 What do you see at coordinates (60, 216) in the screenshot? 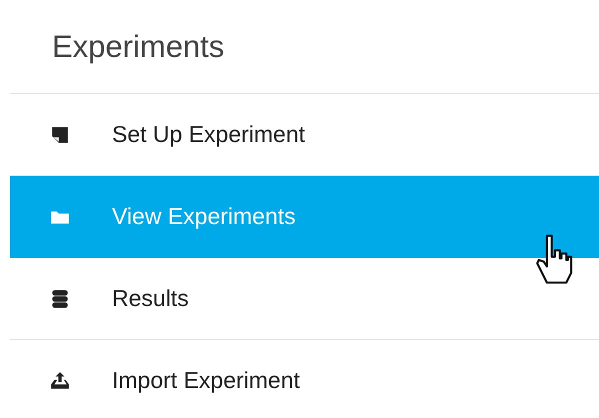
I see `folder-icon` at bounding box center [60, 216].